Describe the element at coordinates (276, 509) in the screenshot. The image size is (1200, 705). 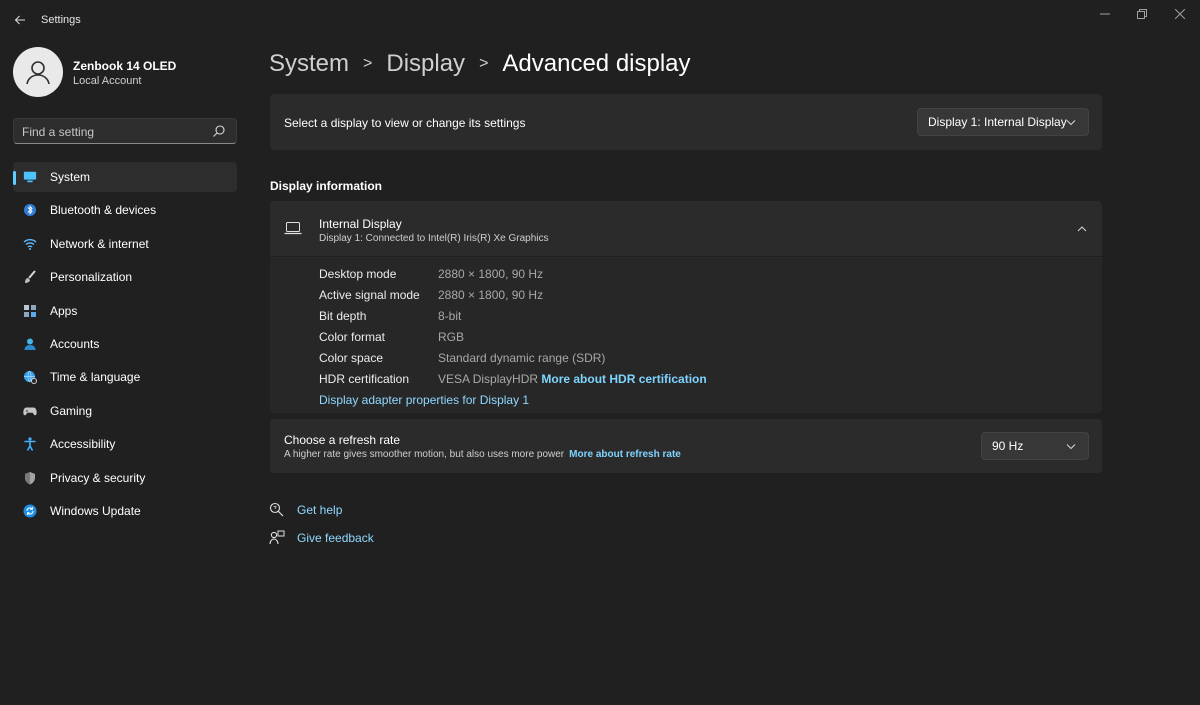
I see `help-icon` at that location.